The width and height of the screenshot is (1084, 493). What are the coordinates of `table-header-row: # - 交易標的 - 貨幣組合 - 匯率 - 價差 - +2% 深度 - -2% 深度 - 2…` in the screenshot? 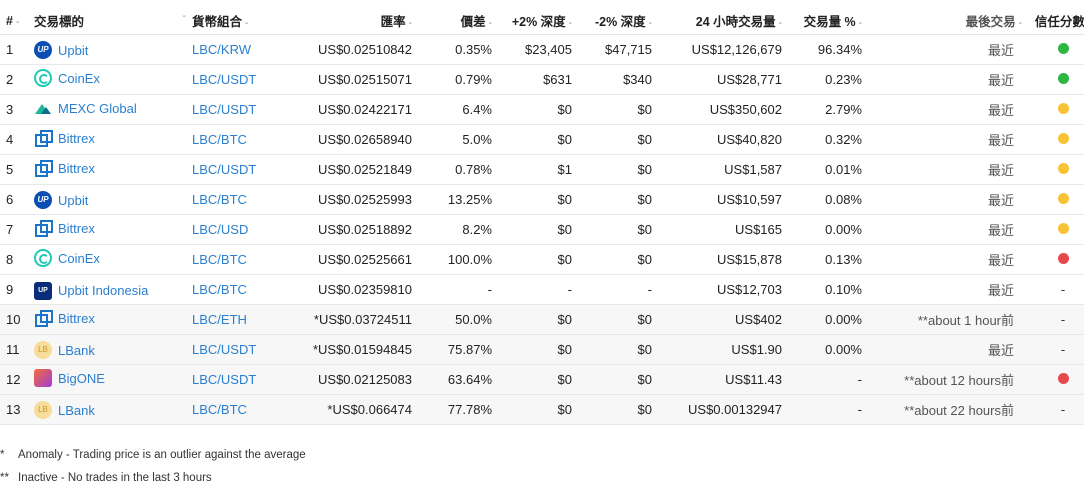 It's located at (542, 21).